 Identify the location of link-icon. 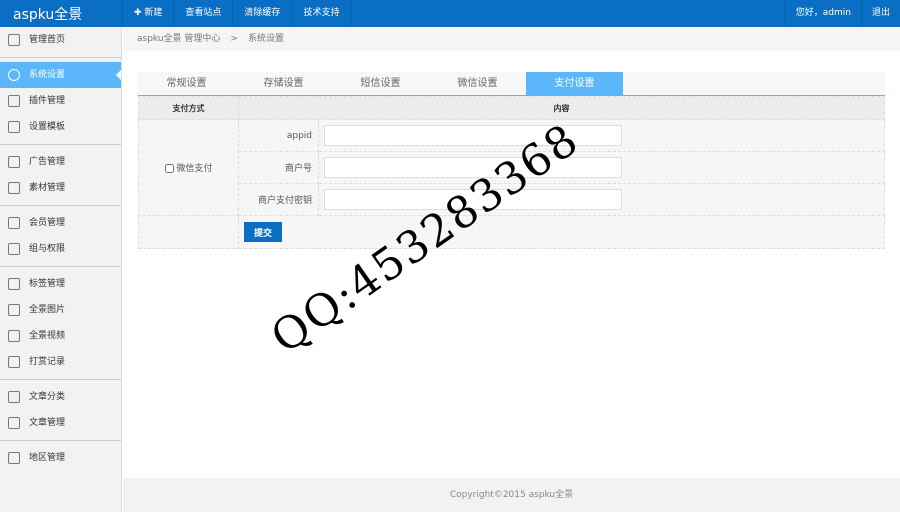
(14, 188).